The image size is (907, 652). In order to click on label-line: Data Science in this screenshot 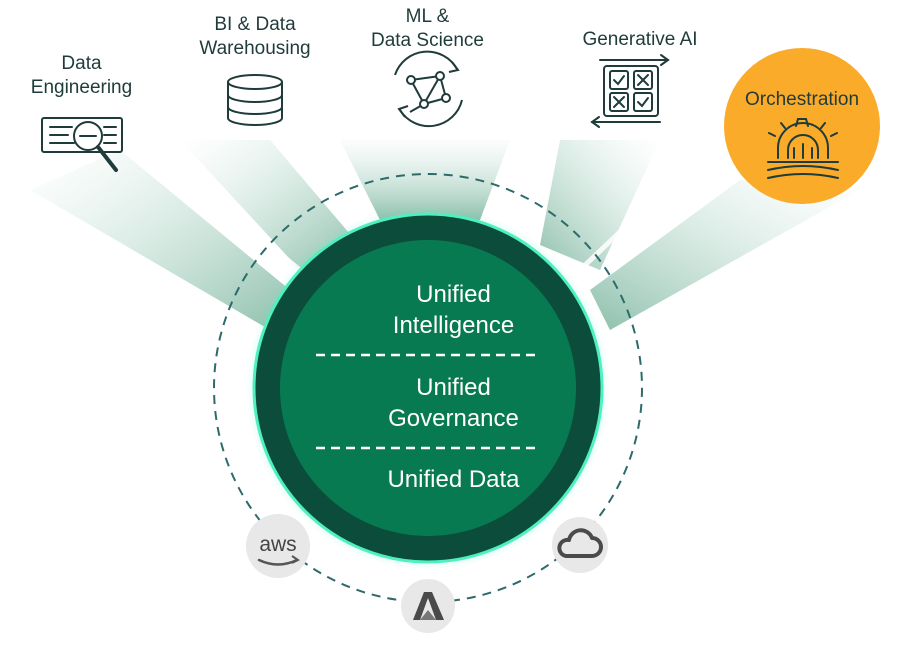, I will do `click(427, 40)`.